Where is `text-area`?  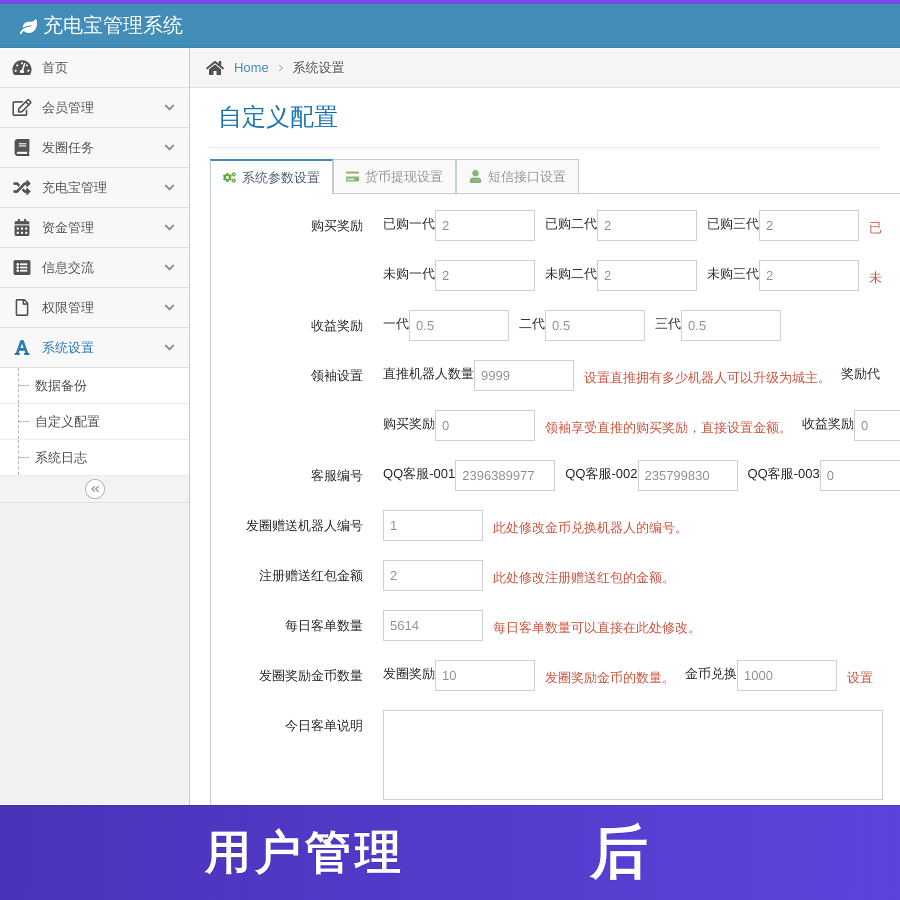 text-area is located at coordinates (633, 755).